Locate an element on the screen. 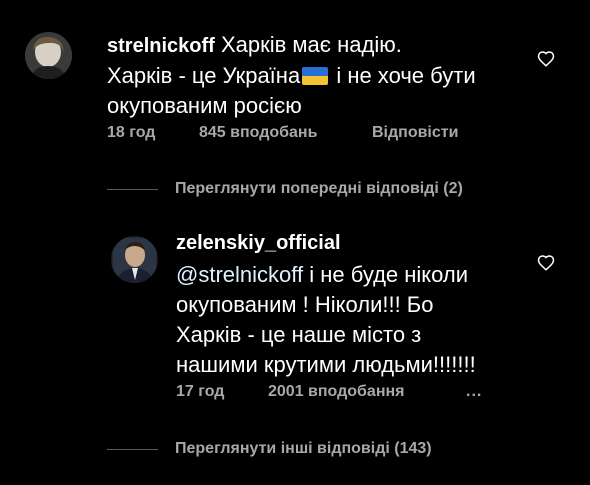 This screenshot has width=590, height=485. comment-meta-strelnickoff: 18 год 845 вподобань Відповісти is located at coordinates (282, 133).